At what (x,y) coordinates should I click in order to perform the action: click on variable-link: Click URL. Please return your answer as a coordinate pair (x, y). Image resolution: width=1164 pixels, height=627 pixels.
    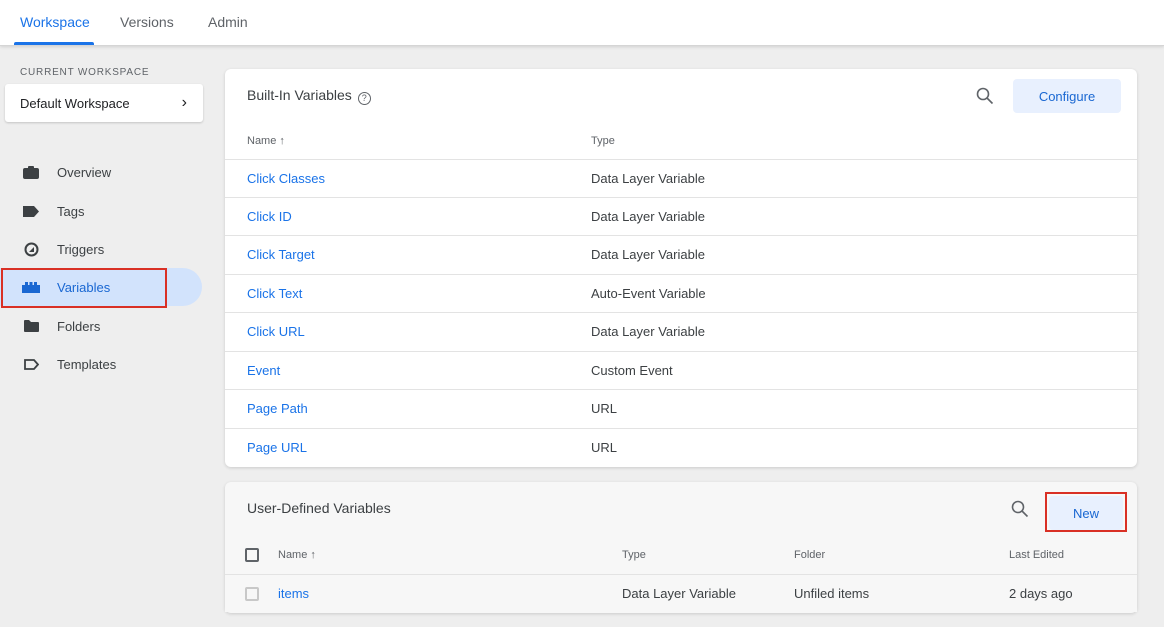
    Looking at the image, I should click on (276, 331).